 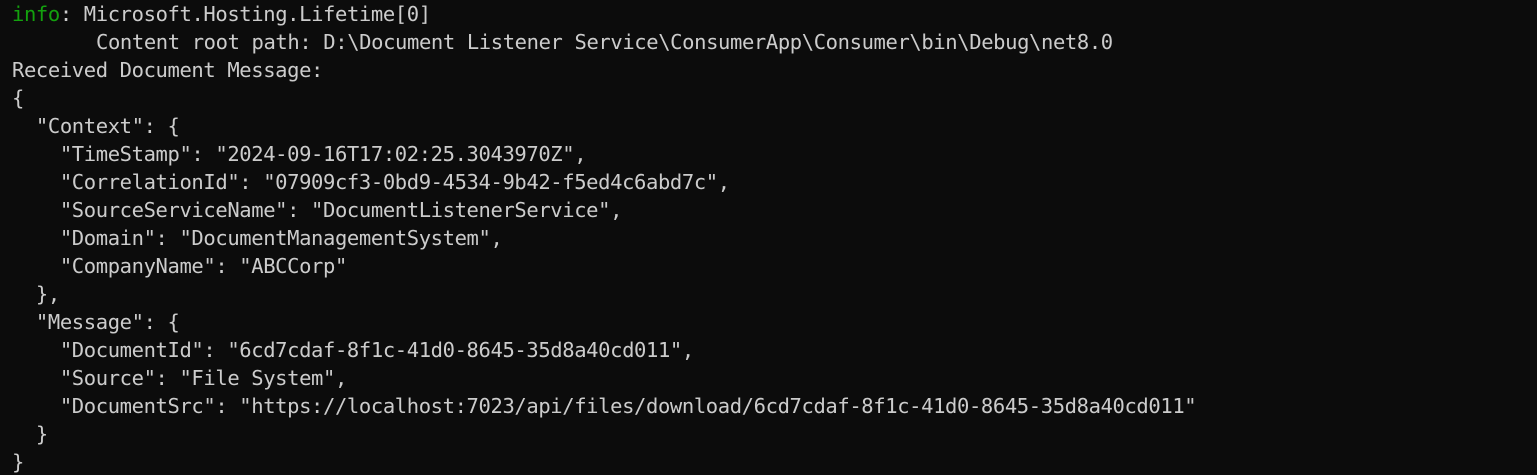 I want to click on json-line: {, so click(x=18, y=98).